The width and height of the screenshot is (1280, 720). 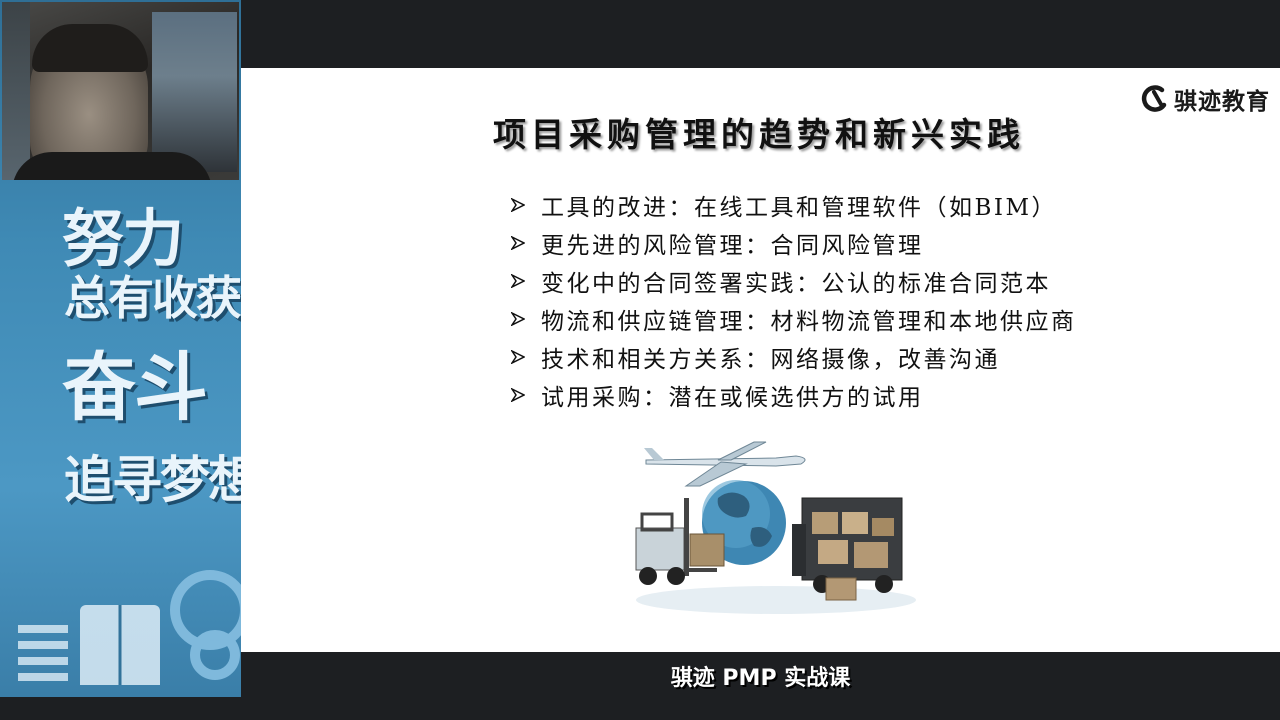 I want to click on logo-text: 骐迹教育, so click(x=1222, y=102).